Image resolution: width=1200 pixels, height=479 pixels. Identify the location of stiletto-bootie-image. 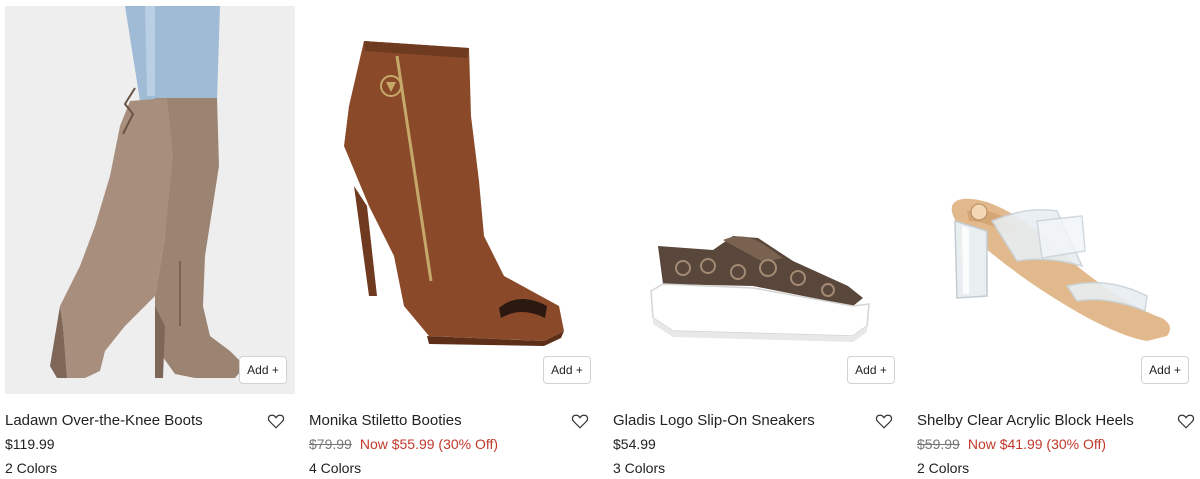
(454, 193).